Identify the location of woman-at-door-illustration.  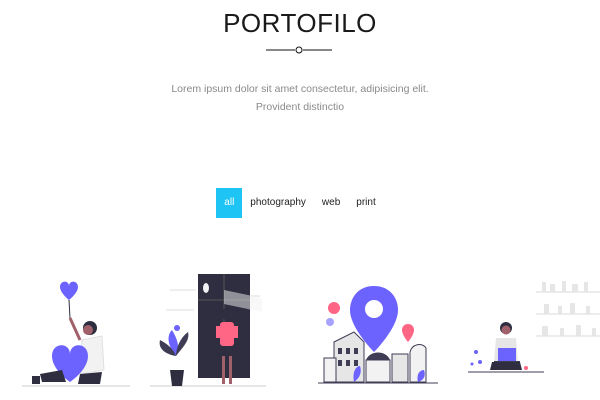
(208, 330).